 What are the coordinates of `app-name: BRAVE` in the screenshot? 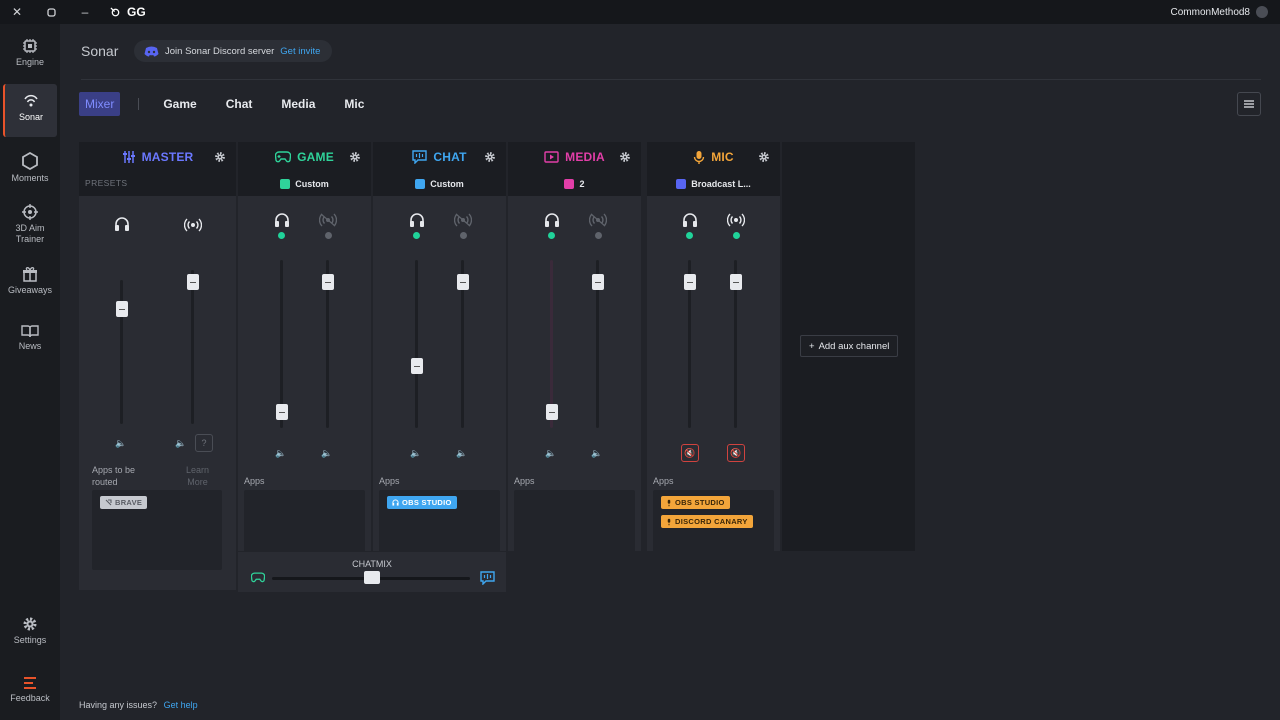 It's located at (129, 502).